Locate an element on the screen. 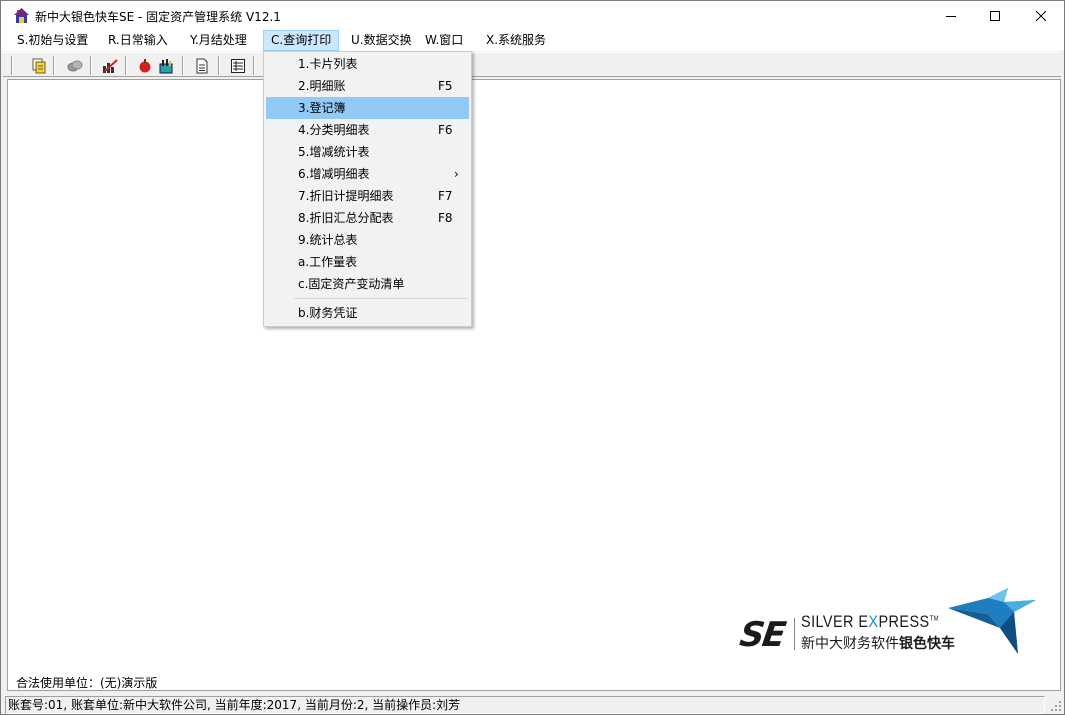 Image resolution: width=1065 pixels, height=715 pixels. menu-init-settings: S.初始与设置 is located at coordinates (52, 40).